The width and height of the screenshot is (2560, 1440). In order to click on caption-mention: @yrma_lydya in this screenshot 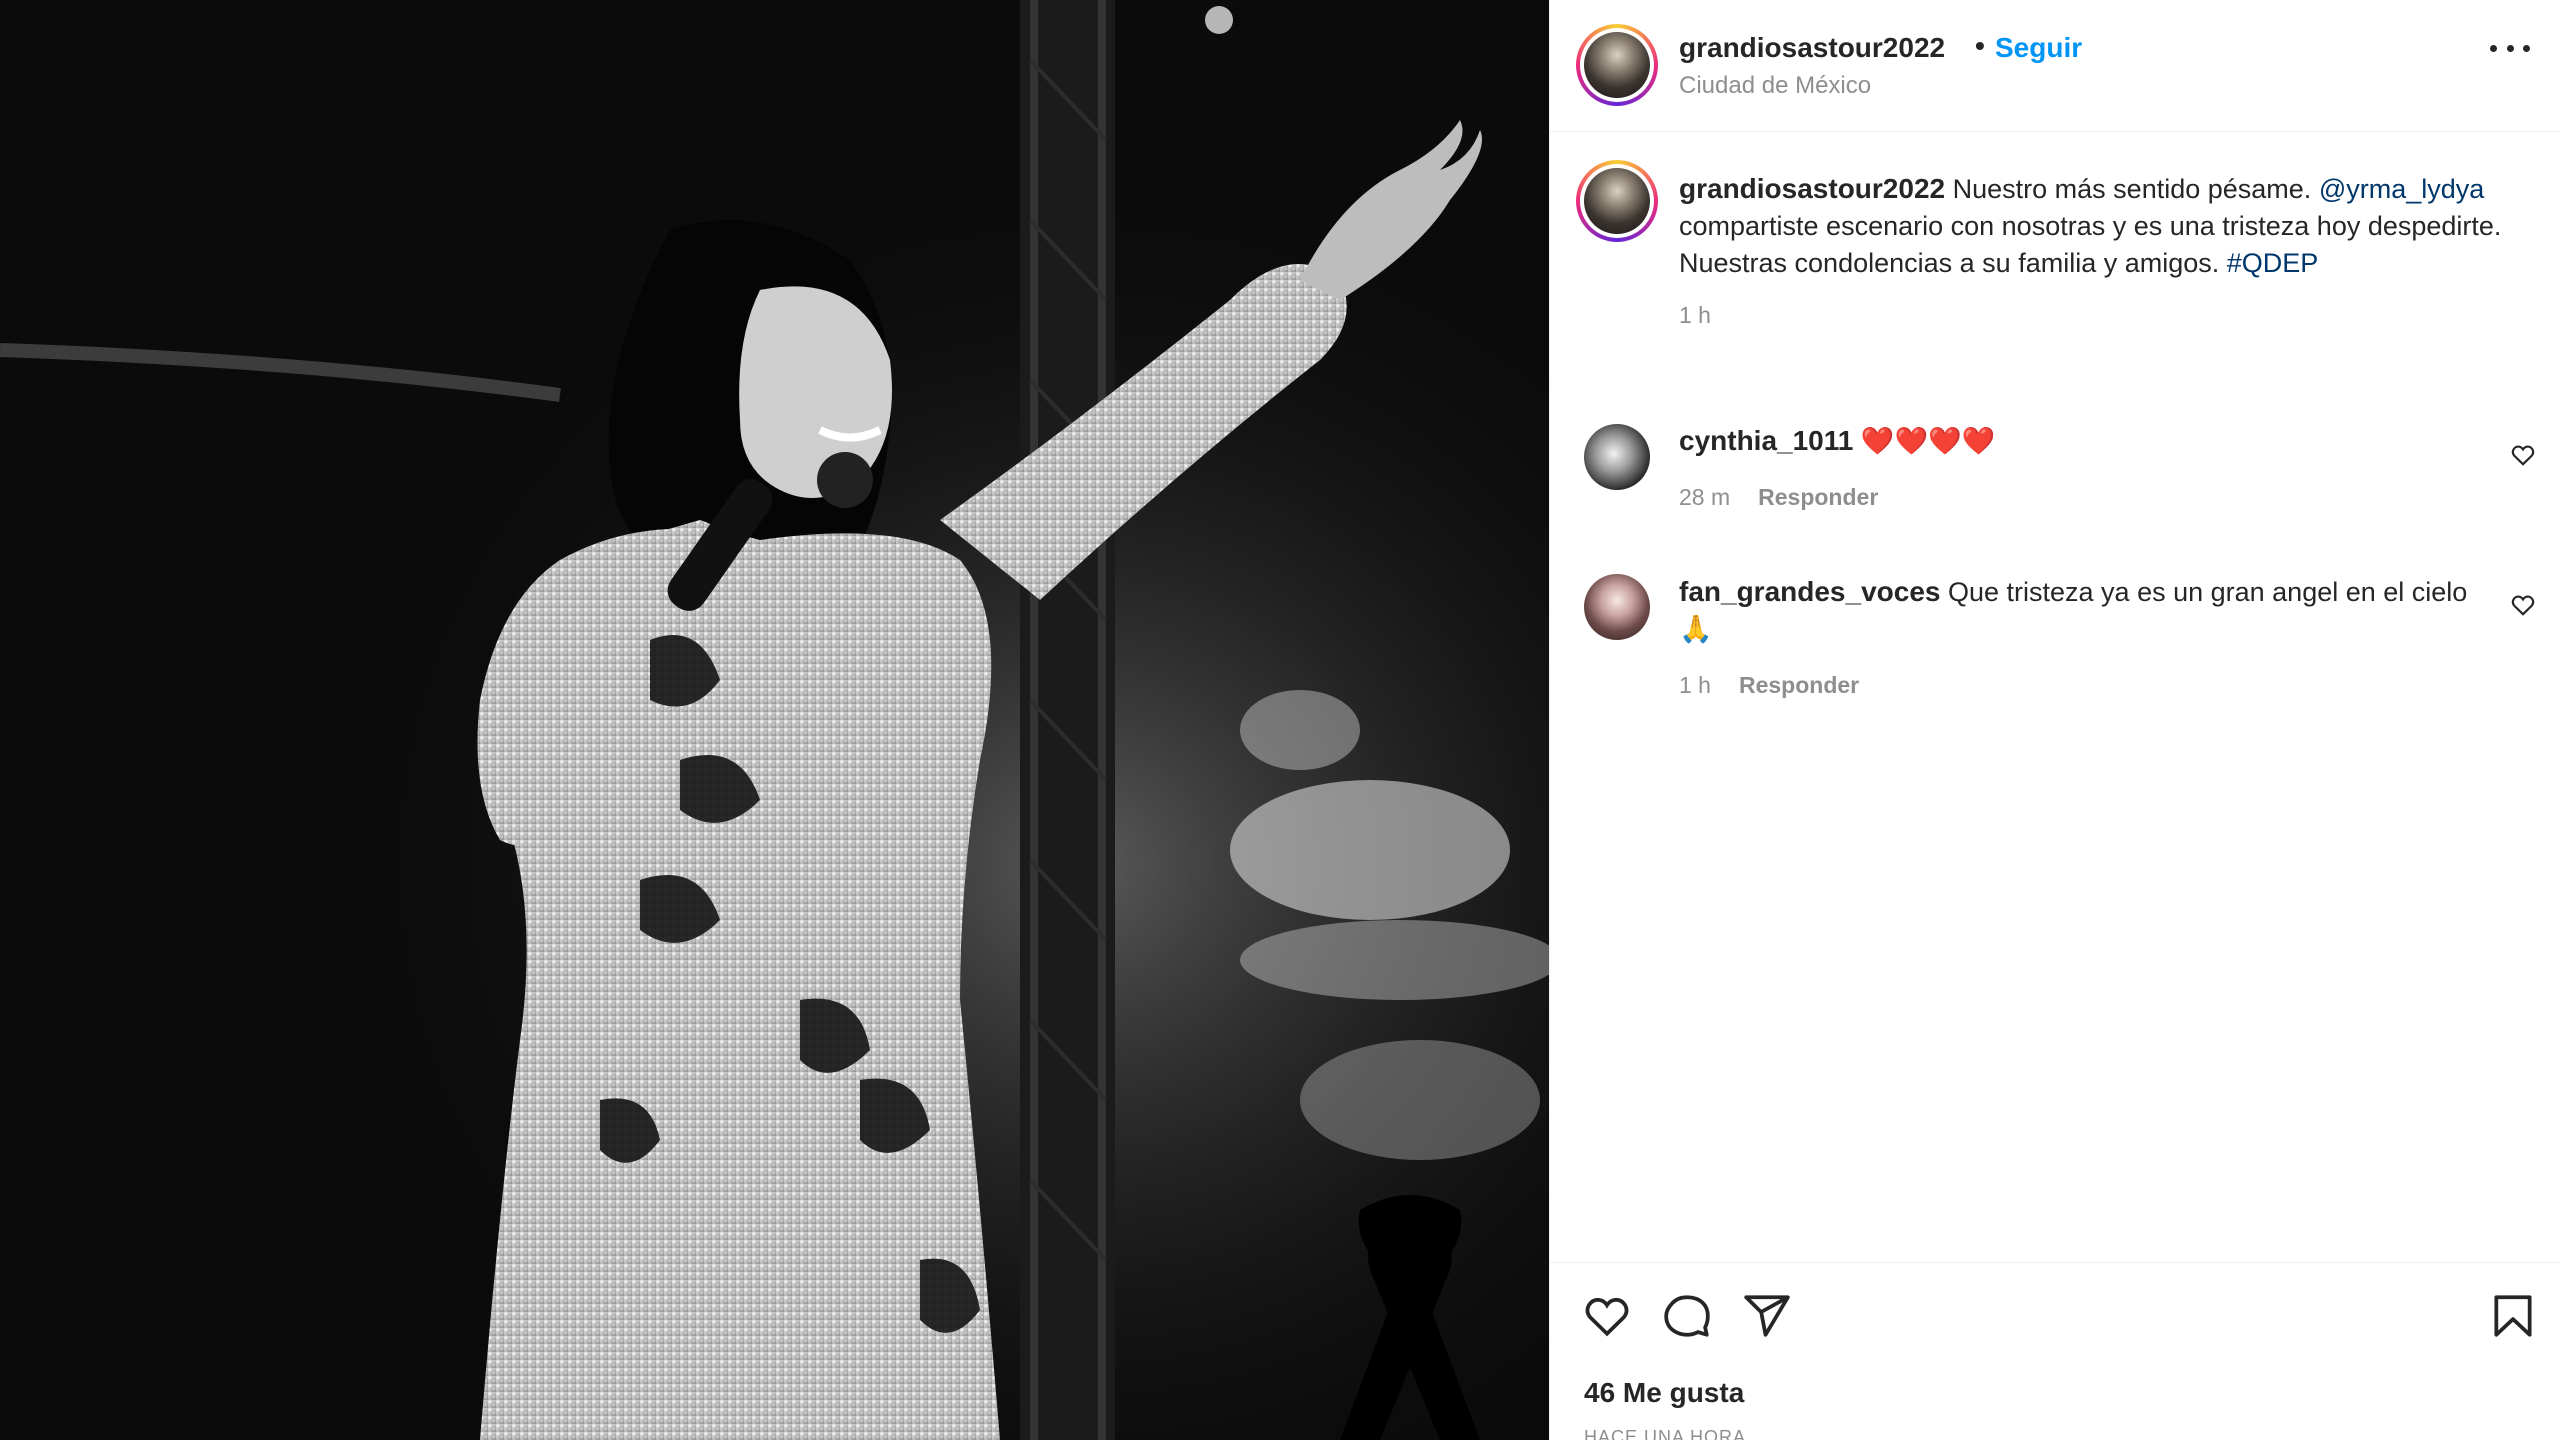, I will do `click(2401, 189)`.